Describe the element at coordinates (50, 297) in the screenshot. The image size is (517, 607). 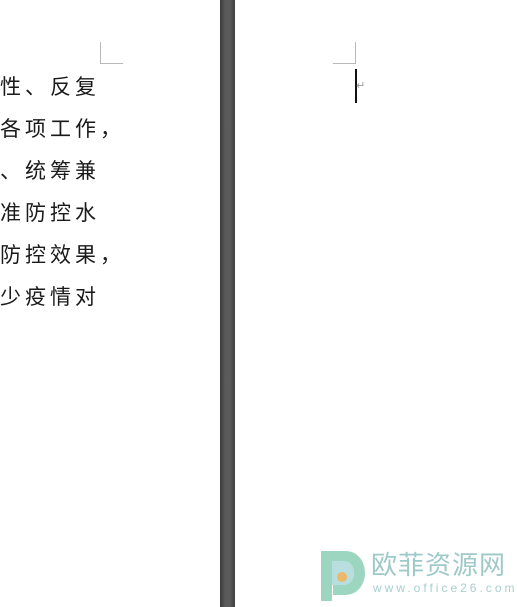
I see `text-line: 少疫情对` at that location.